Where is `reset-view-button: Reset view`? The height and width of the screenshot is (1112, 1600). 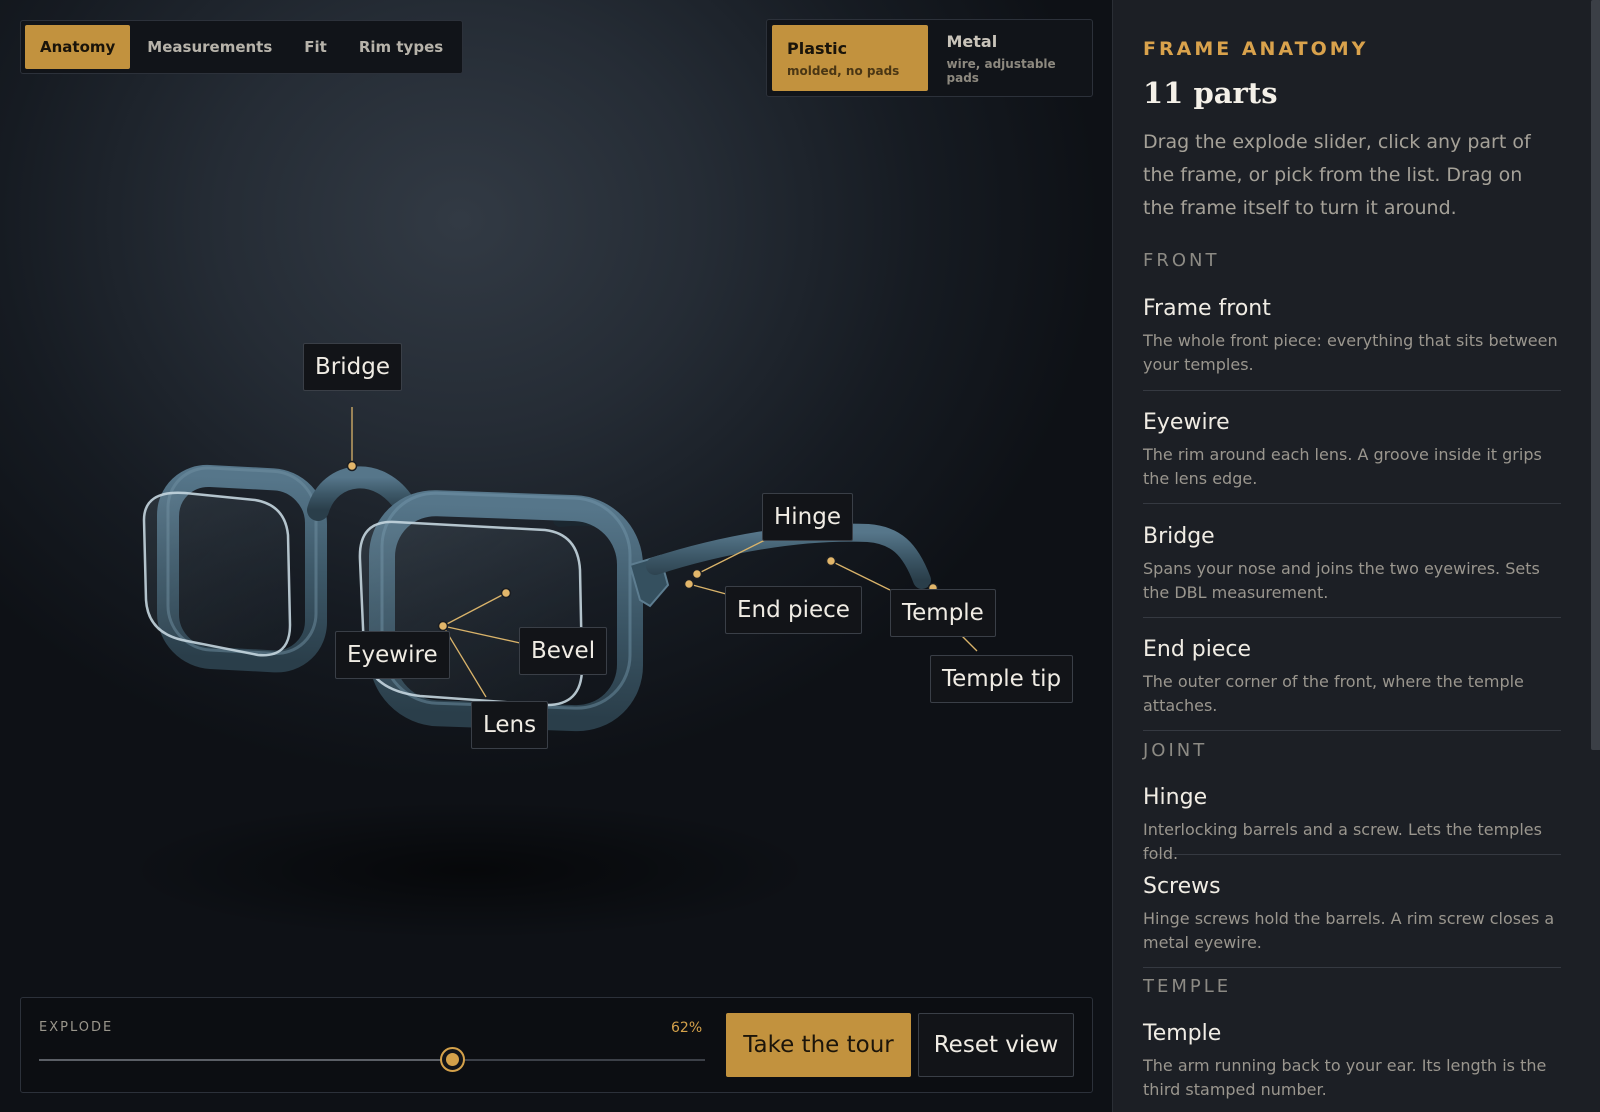
reset-view-button: Reset view is located at coordinates (996, 1045).